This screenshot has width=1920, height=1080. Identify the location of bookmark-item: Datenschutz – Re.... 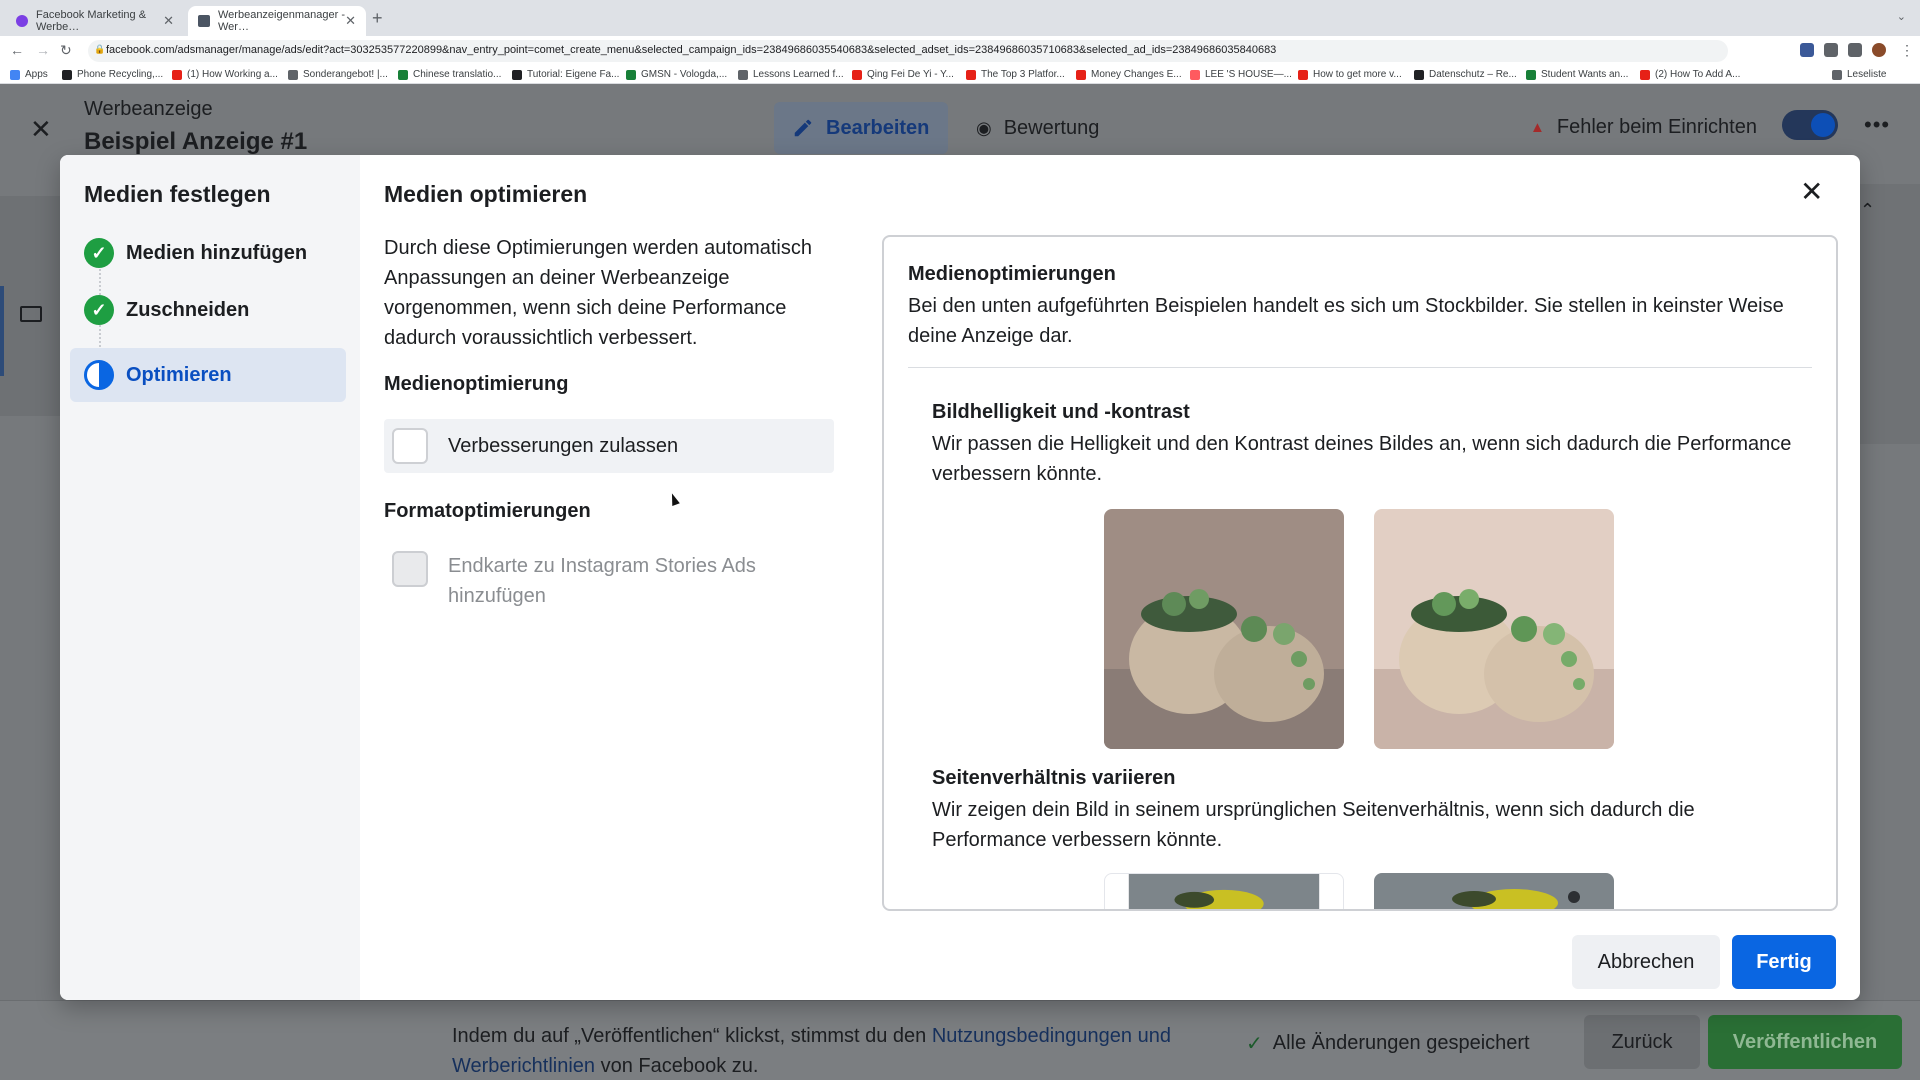
(1465, 74).